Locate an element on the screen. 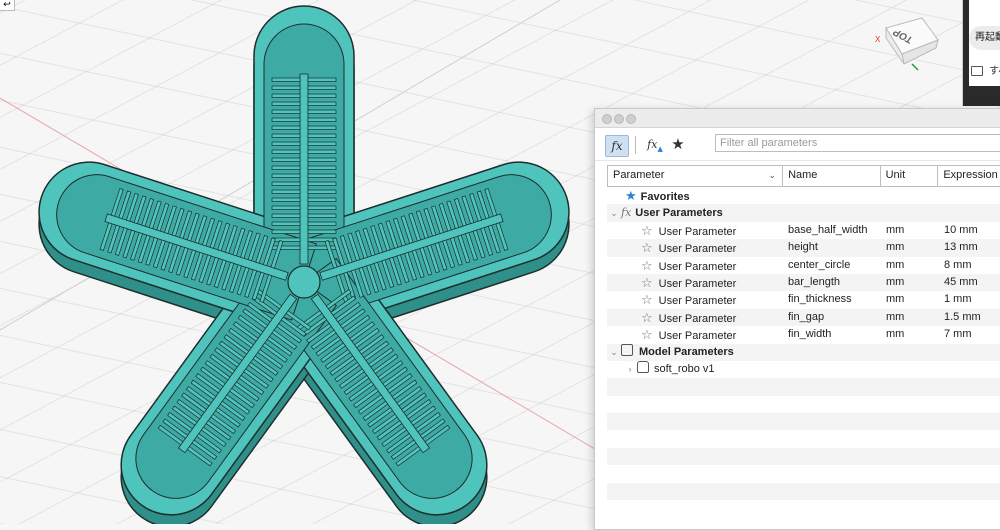 Image resolution: width=1000 pixels, height=530 pixels. table-row: ☆ User Parameter fin_thickness mm 1 mm is located at coordinates (803, 299).